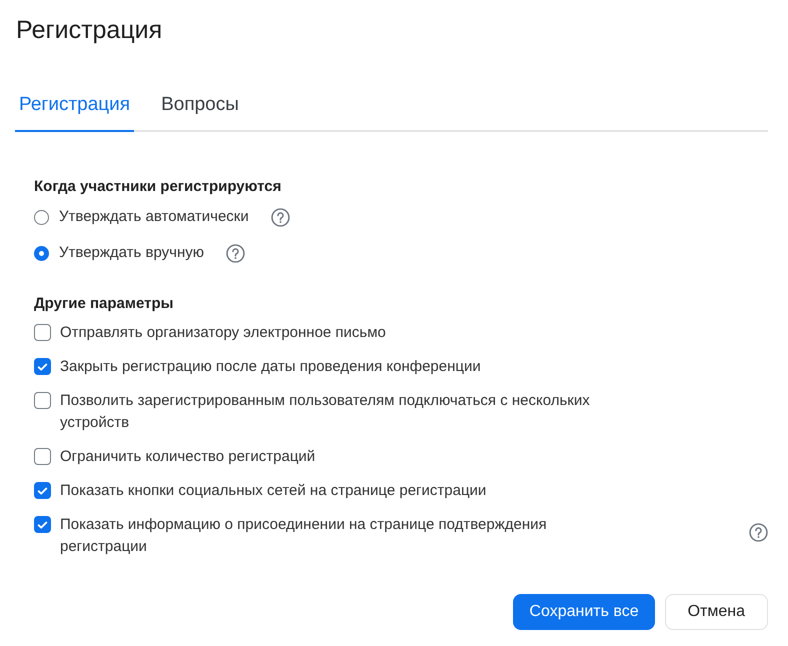 This screenshot has width=788, height=646. Describe the element at coordinates (158, 186) in the screenshot. I see `section-heading: Когда участники регистрируются` at that location.